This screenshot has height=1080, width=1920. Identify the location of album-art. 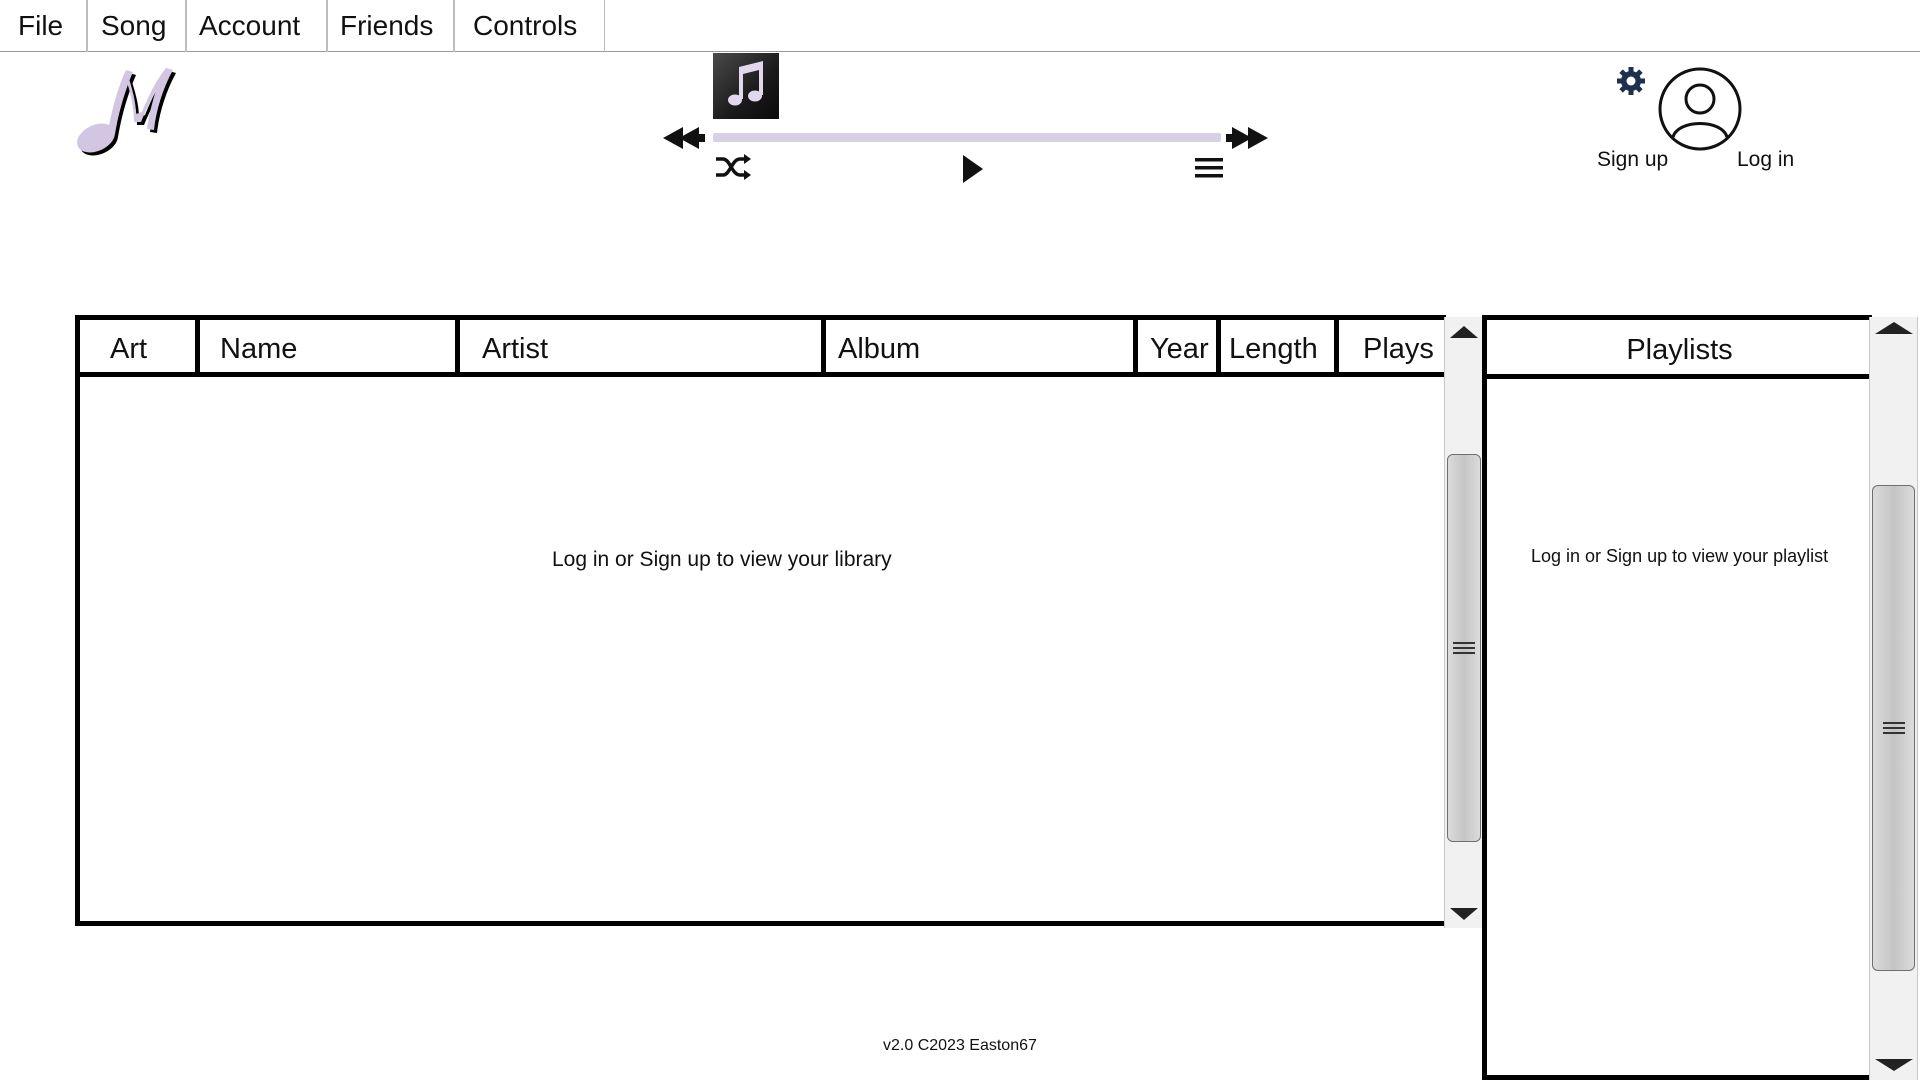
(746, 86).